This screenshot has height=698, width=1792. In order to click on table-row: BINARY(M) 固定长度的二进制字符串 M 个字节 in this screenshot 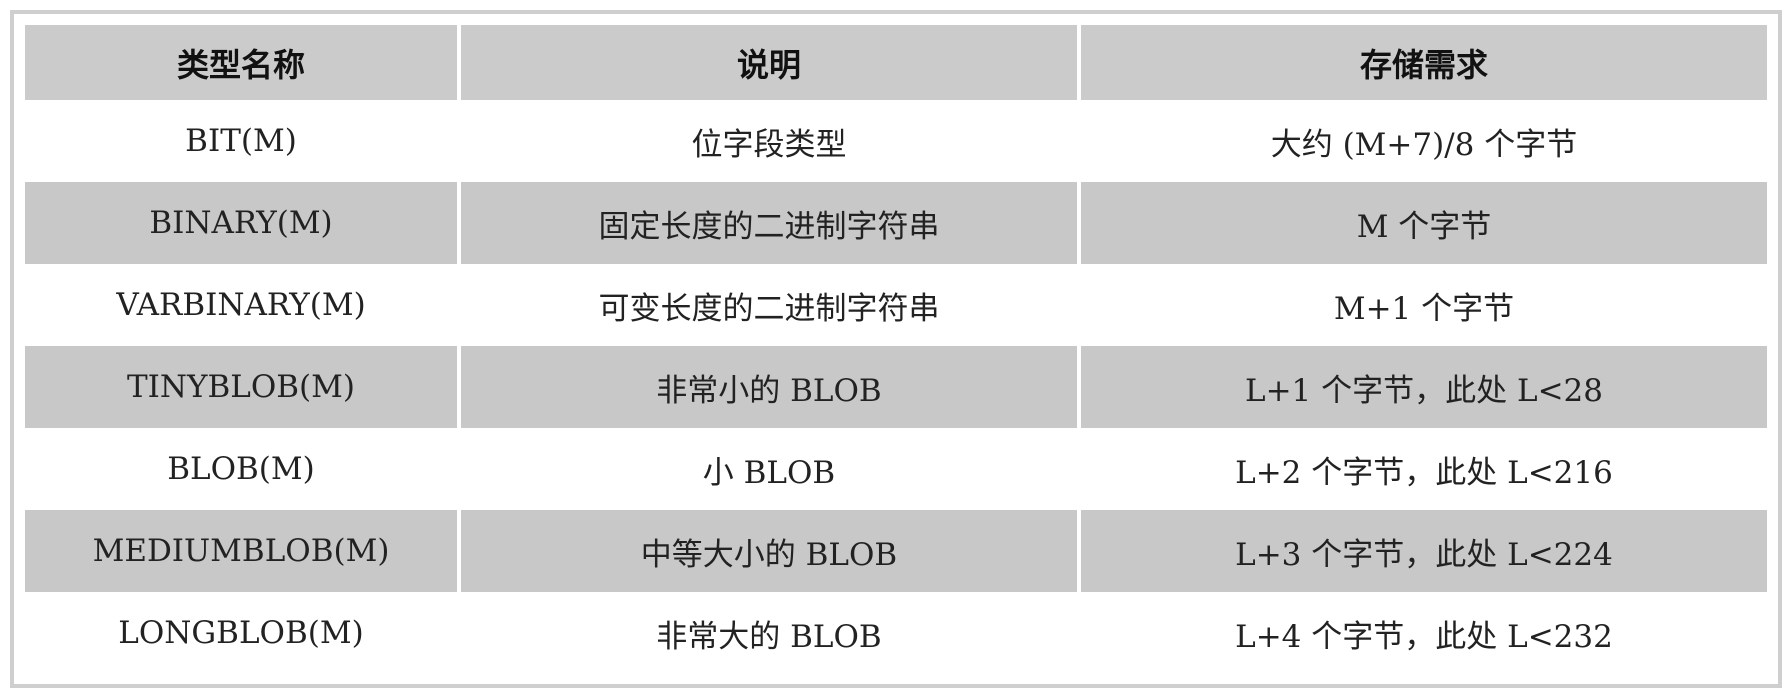, I will do `click(896, 223)`.